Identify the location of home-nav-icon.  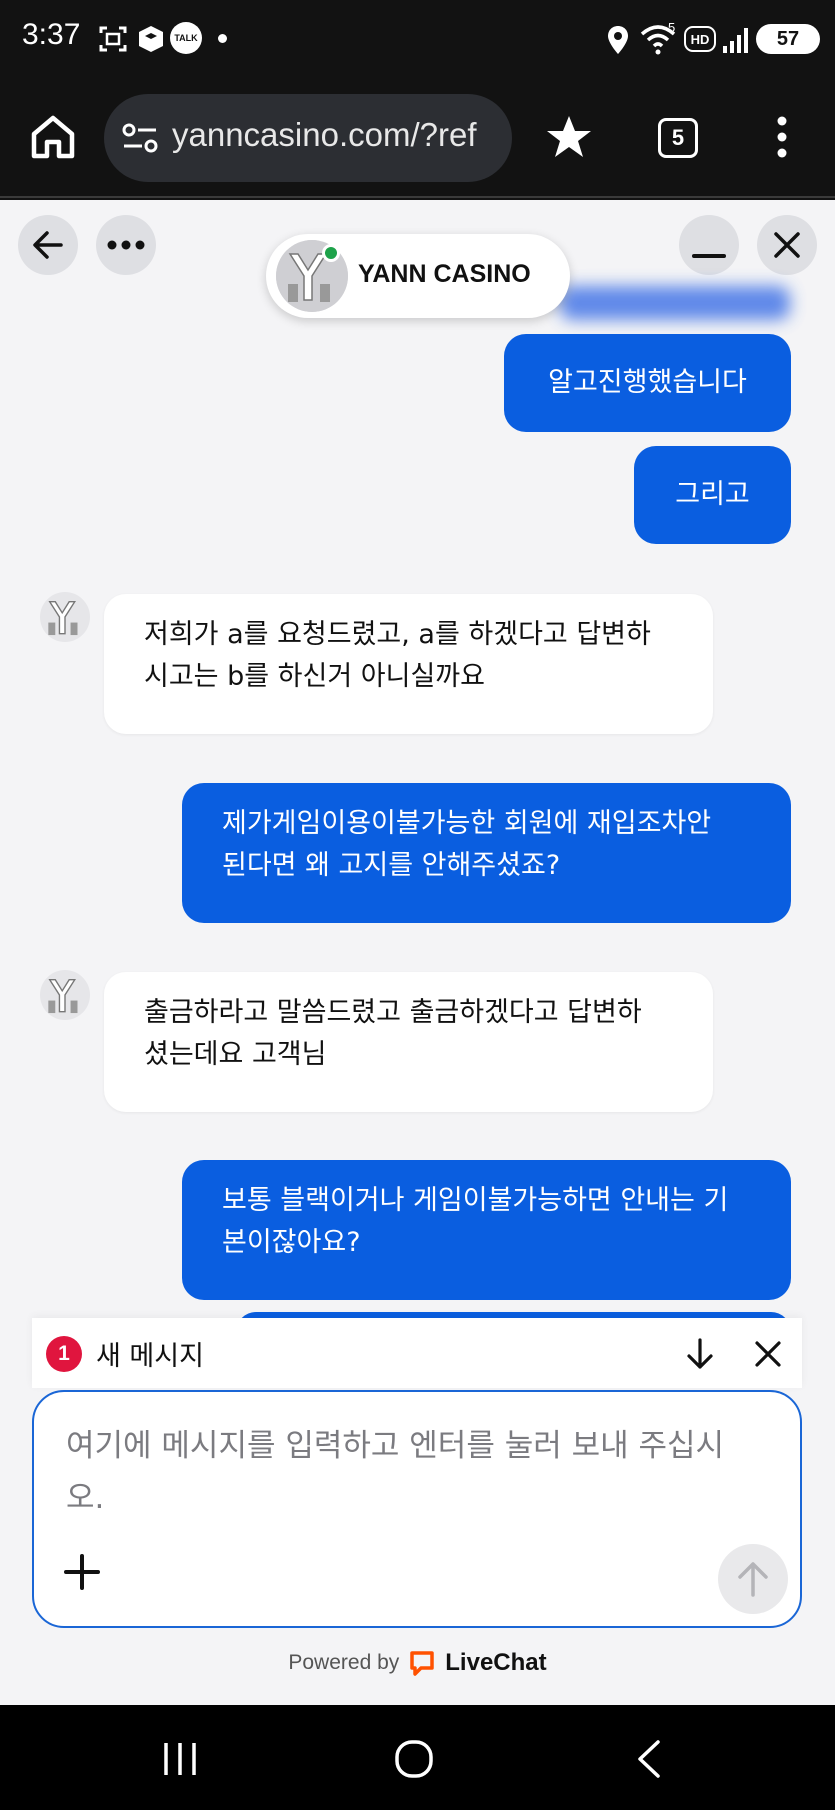
(414, 1761).